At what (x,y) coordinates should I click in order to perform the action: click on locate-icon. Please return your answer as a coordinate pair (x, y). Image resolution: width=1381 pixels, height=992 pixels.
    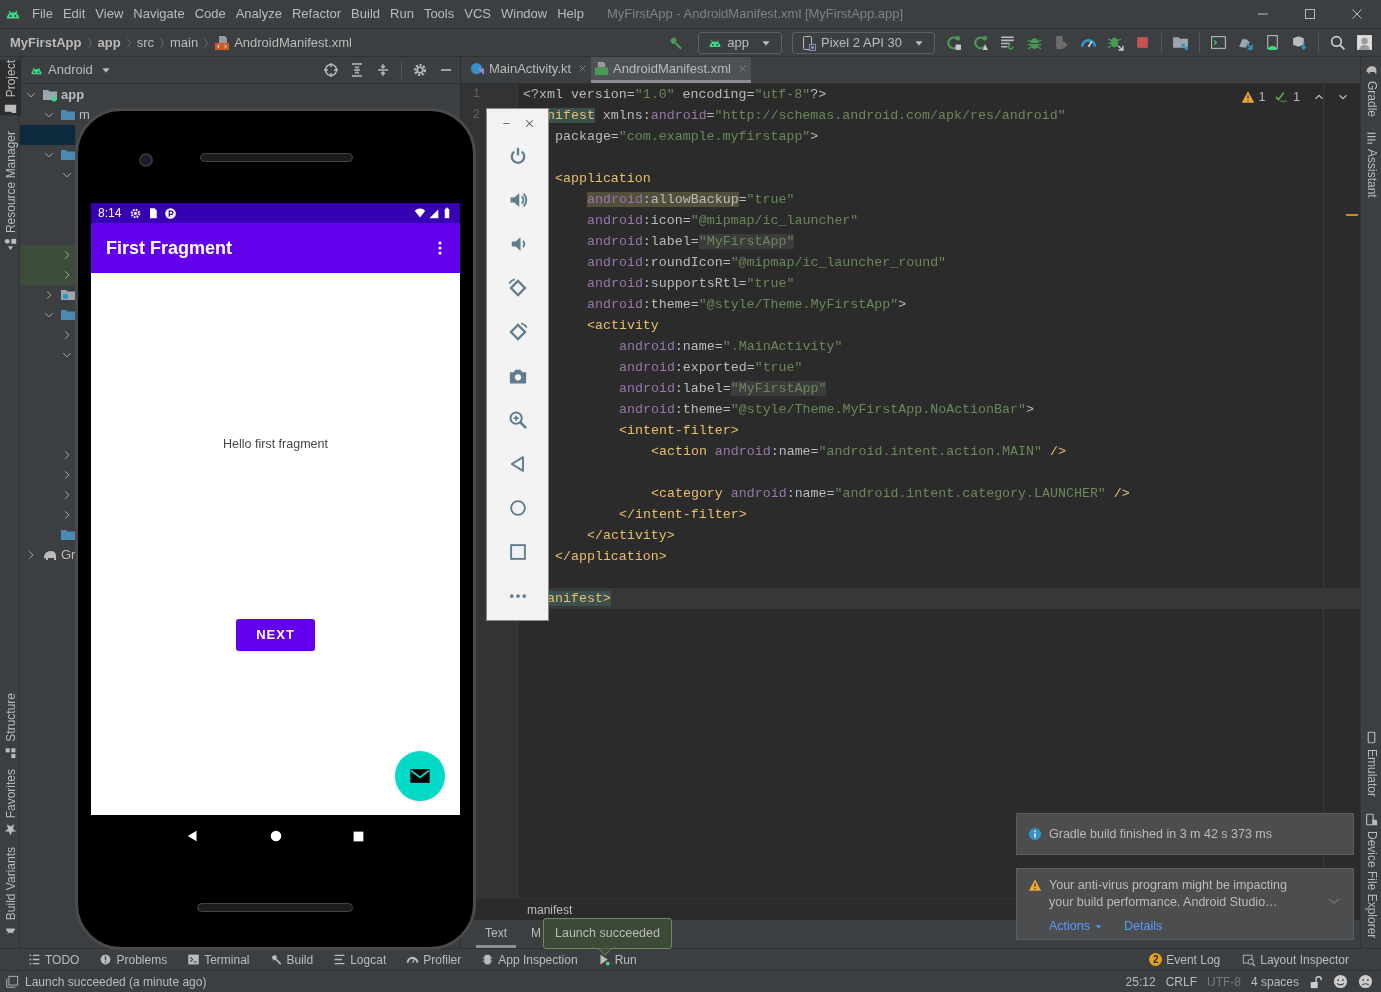
    Looking at the image, I should click on (331, 70).